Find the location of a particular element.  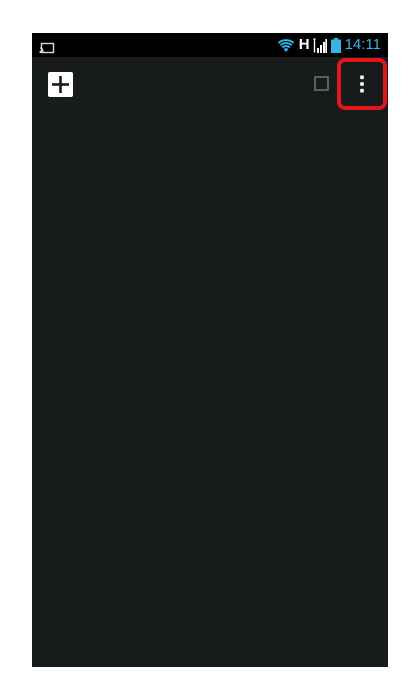

battery-icon is located at coordinates (335, 45).